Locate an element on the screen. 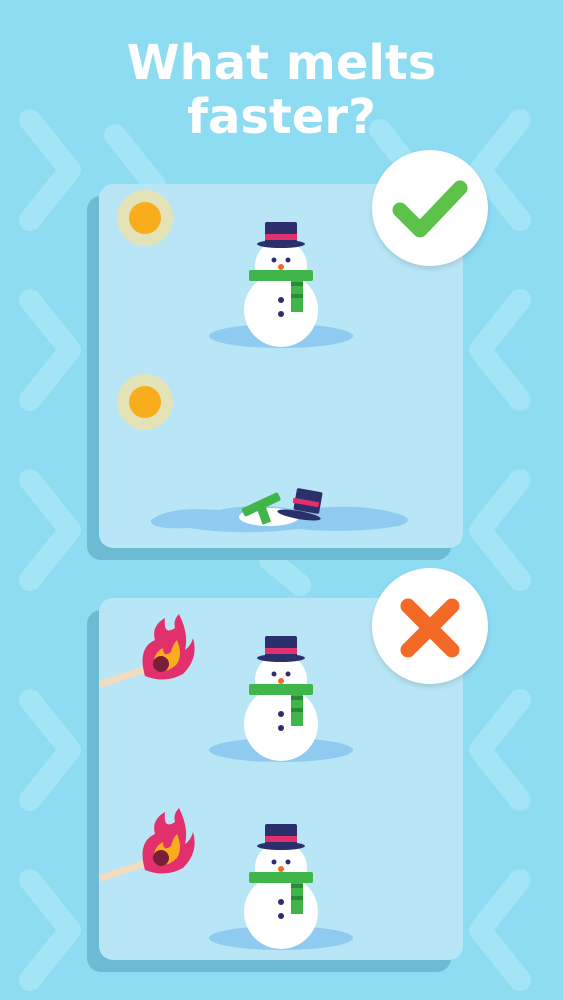 The image size is (563, 1000). question-title-line-2: faster? is located at coordinates (281, 117).